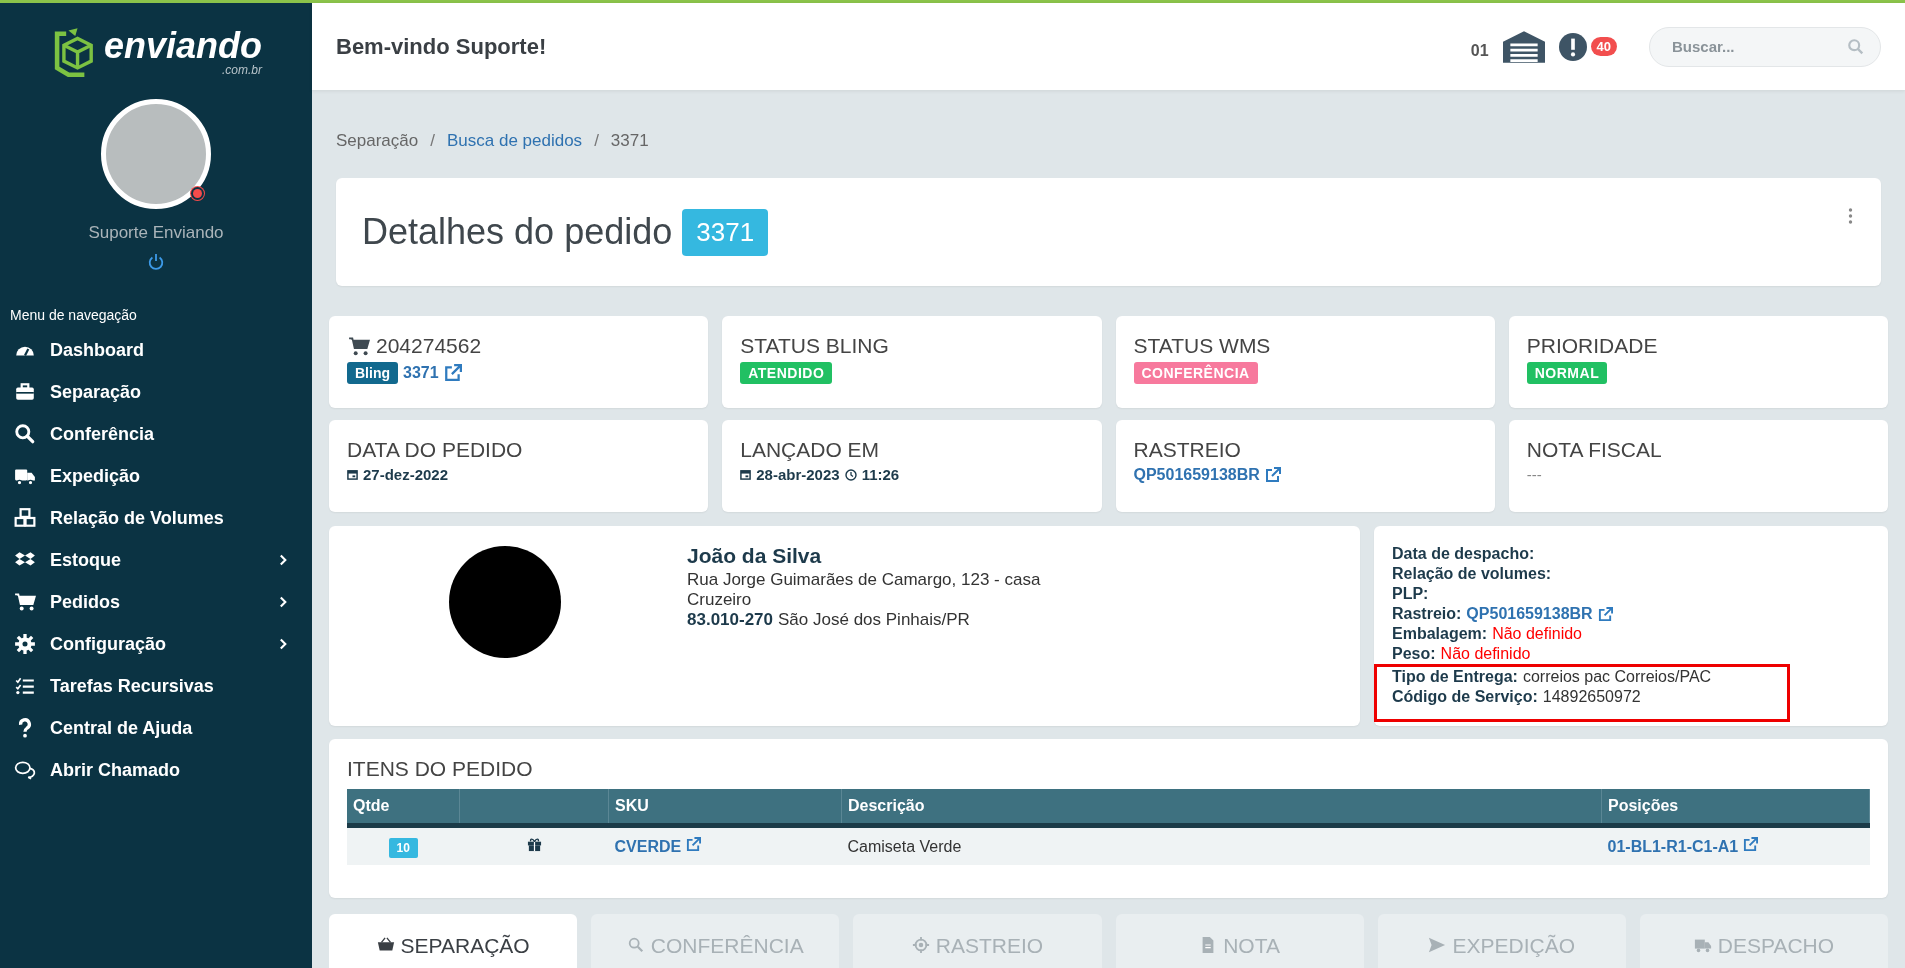 The image size is (1905, 968). Describe the element at coordinates (372, 373) in the screenshot. I see `platform-tag: Bling` at that location.